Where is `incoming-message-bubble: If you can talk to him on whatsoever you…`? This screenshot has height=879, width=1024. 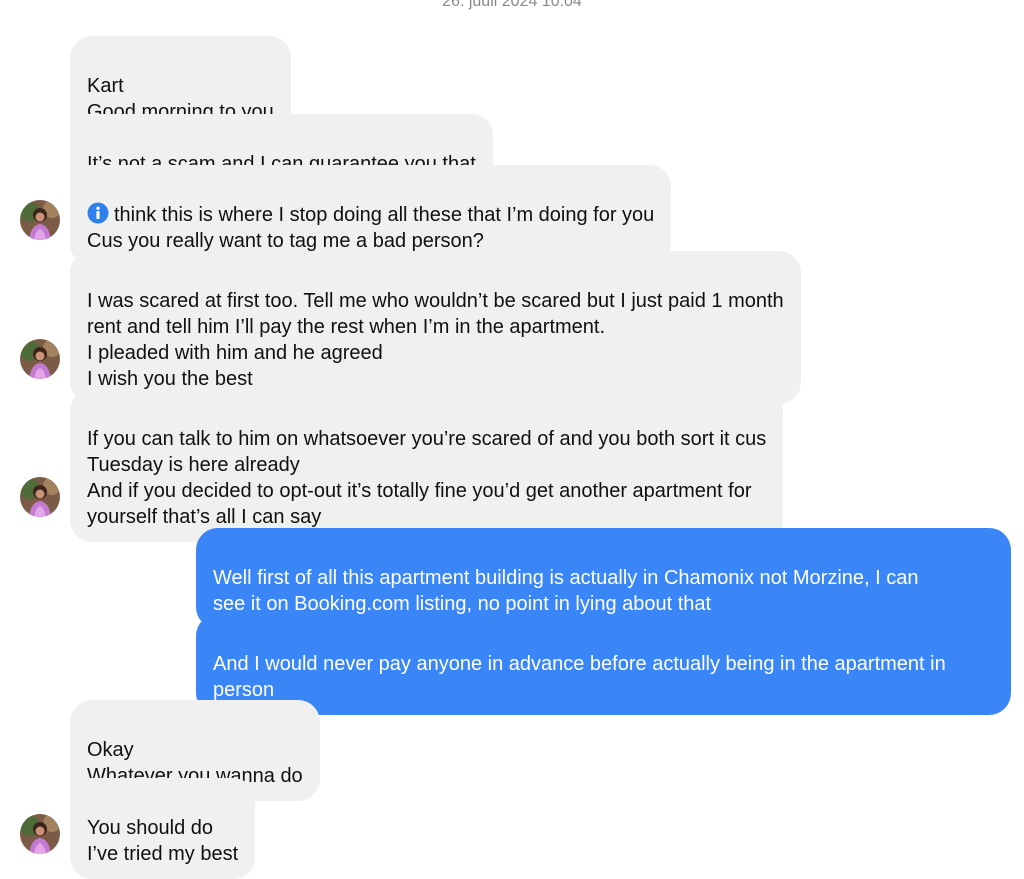 incoming-message-bubble: If you can talk to him on whatsoever you… is located at coordinates (427, 465).